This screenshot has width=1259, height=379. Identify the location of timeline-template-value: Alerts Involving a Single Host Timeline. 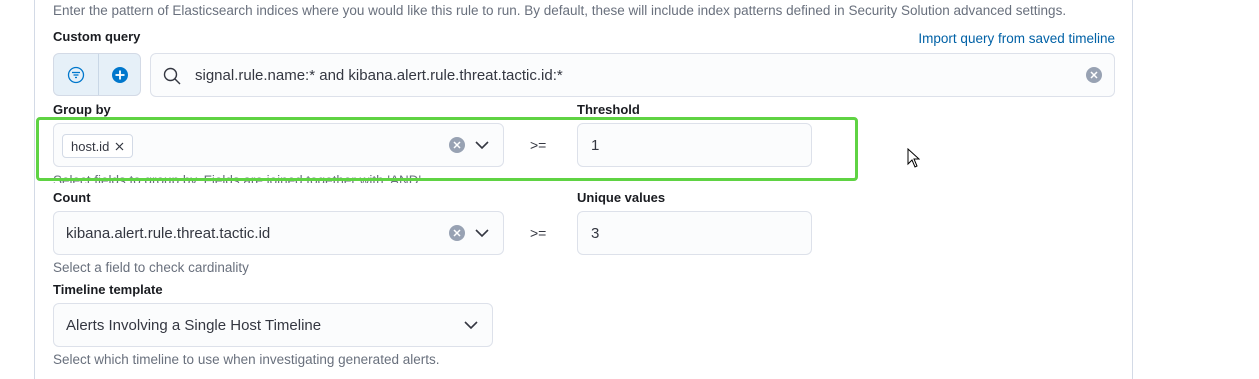
(194, 325).